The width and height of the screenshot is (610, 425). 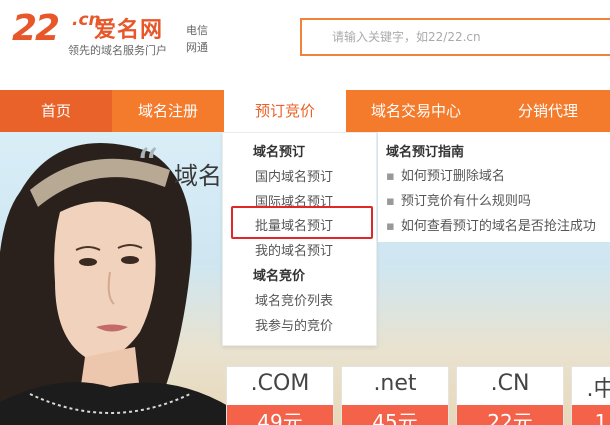 What do you see at coordinates (129, 30) in the screenshot?
I see `logo-site-name: 爱名网` at bounding box center [129, 30].